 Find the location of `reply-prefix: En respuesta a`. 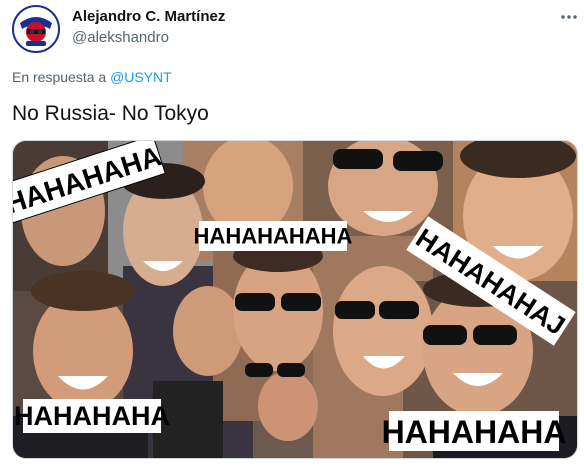

reply-prefix: En respuesta a is located at coordinates (61, 77).